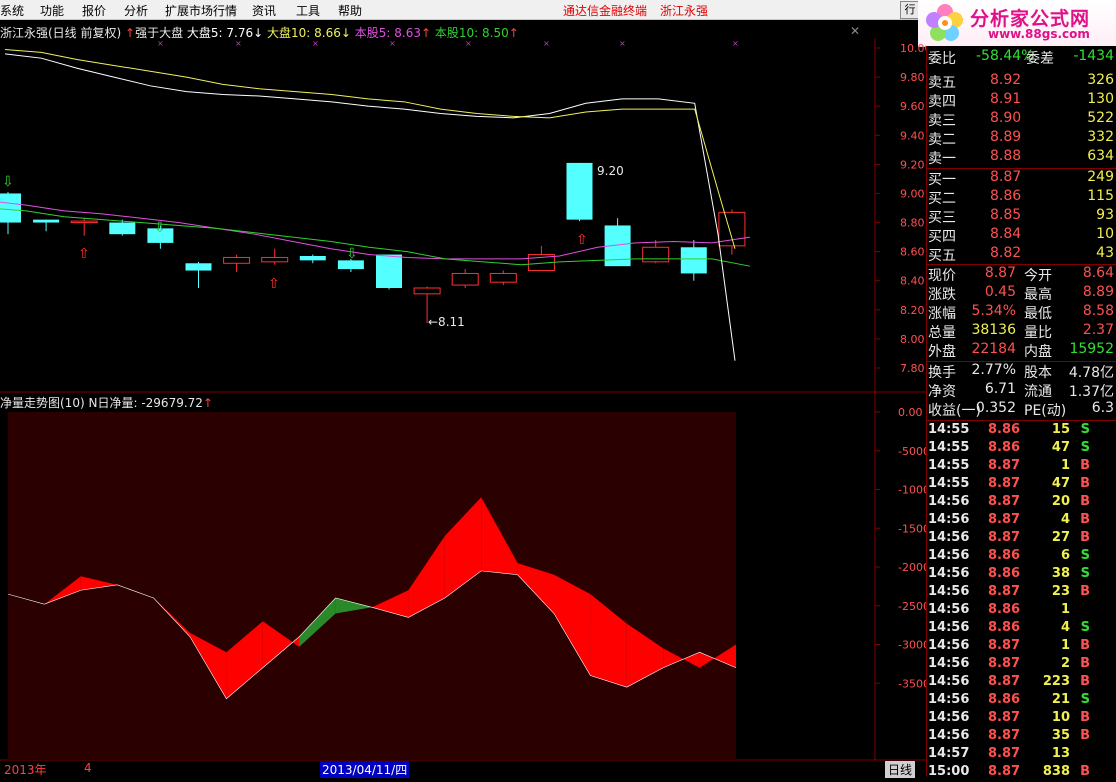 This screenshot has height=782, width=1116. What do you see at coordinates (1105, 215) in the screenshot?
I see `buy-volume: 93` at bounding box center [1105, 215].